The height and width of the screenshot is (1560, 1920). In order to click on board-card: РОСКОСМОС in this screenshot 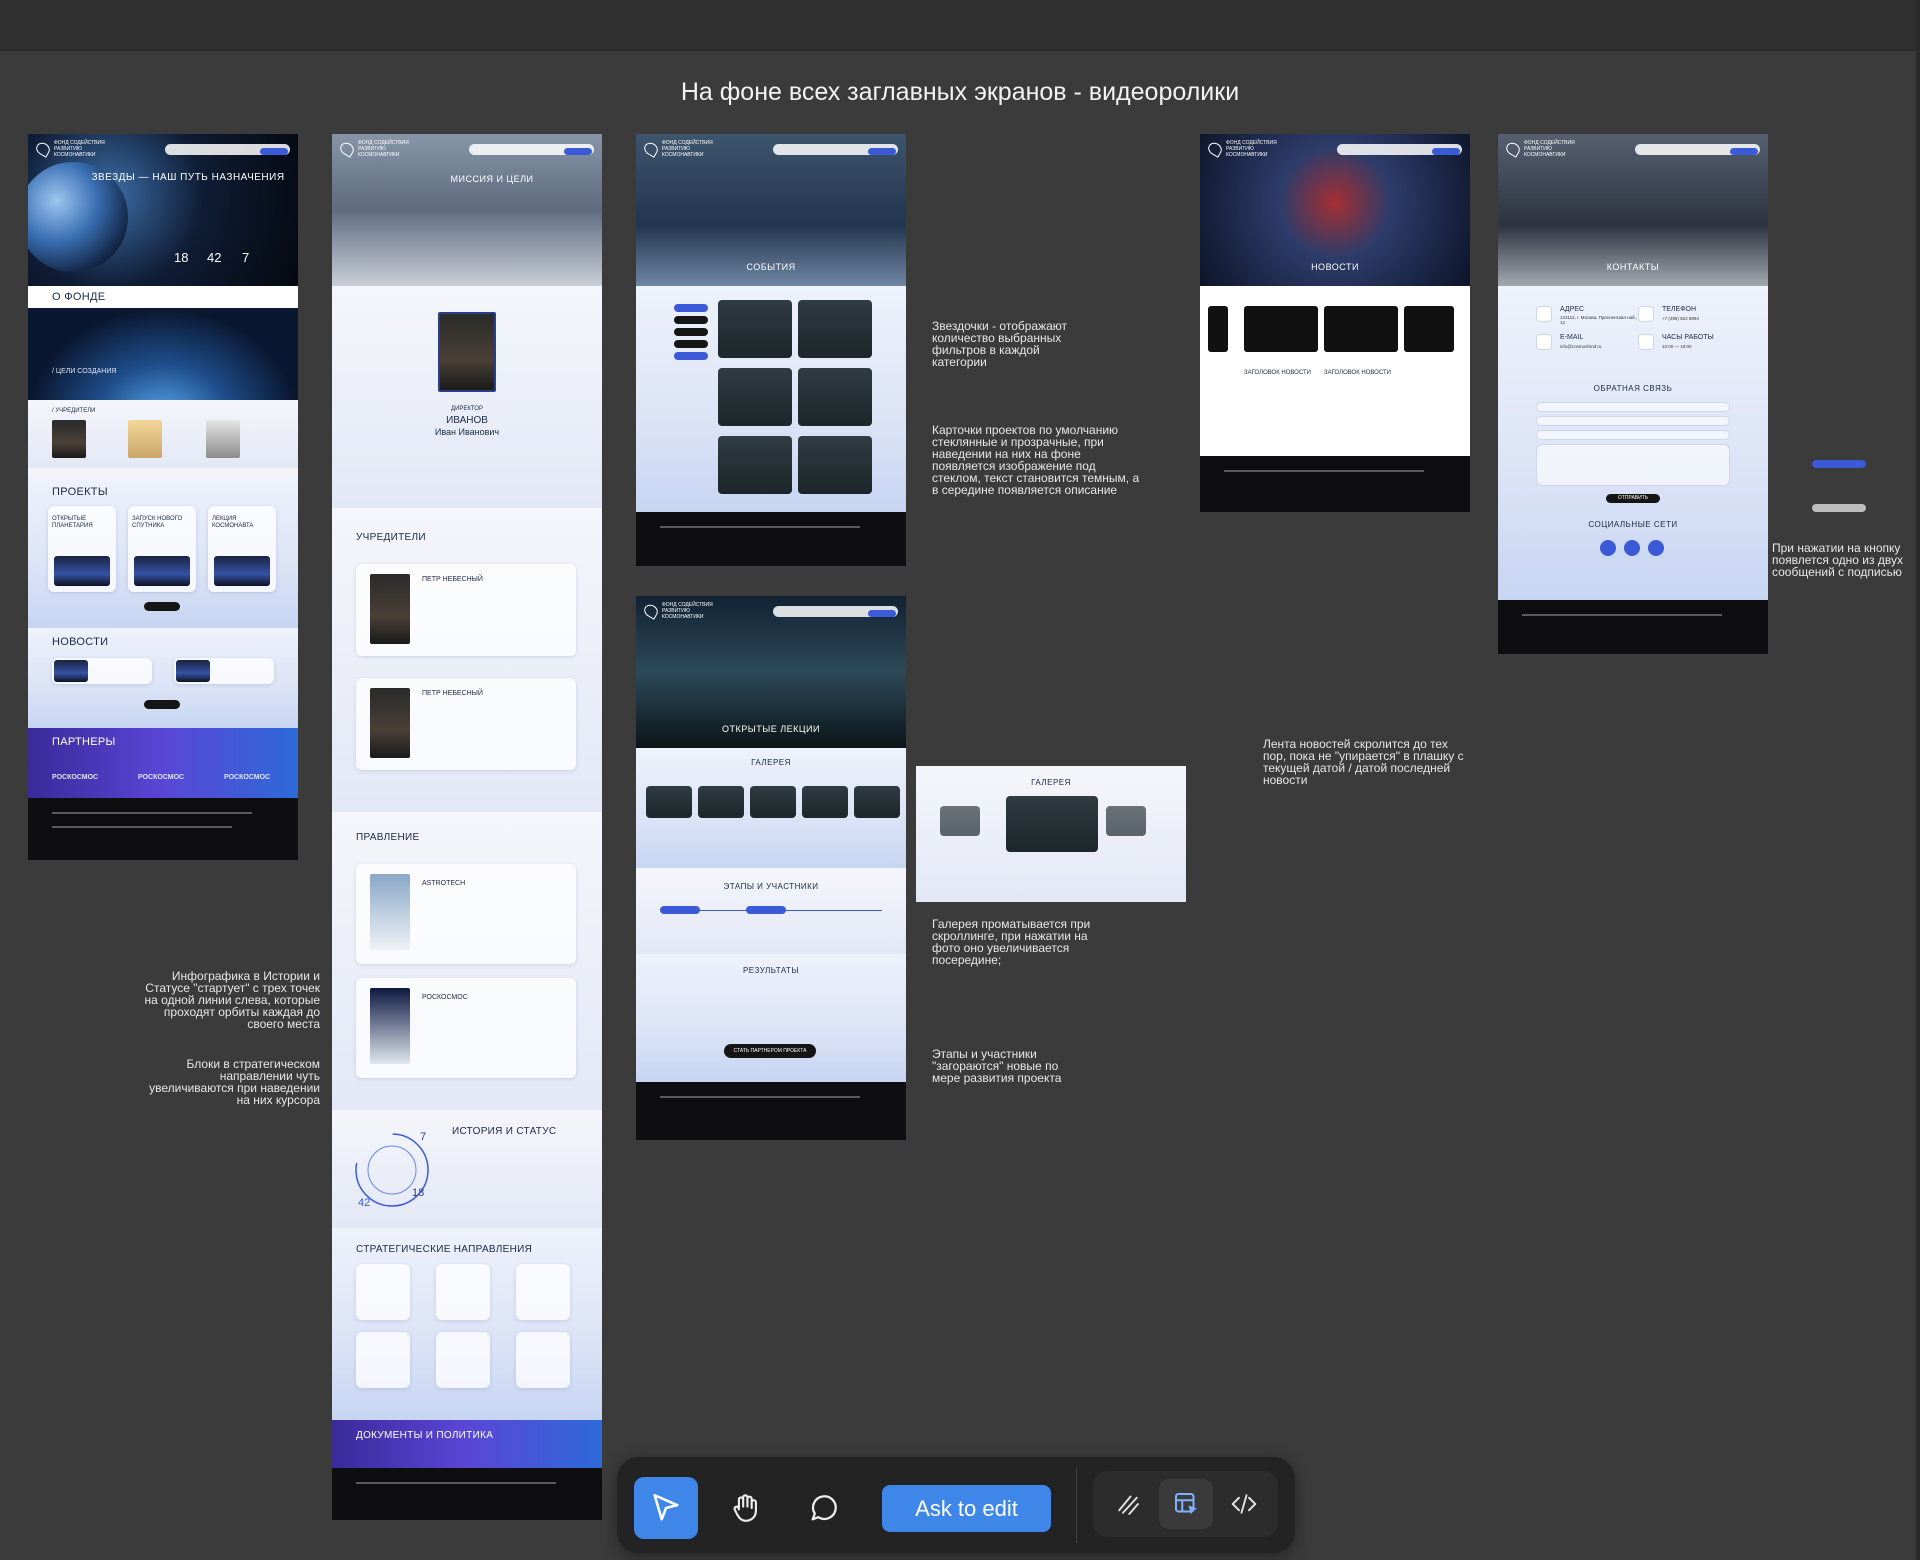, I will do `click(466, 1028)`.